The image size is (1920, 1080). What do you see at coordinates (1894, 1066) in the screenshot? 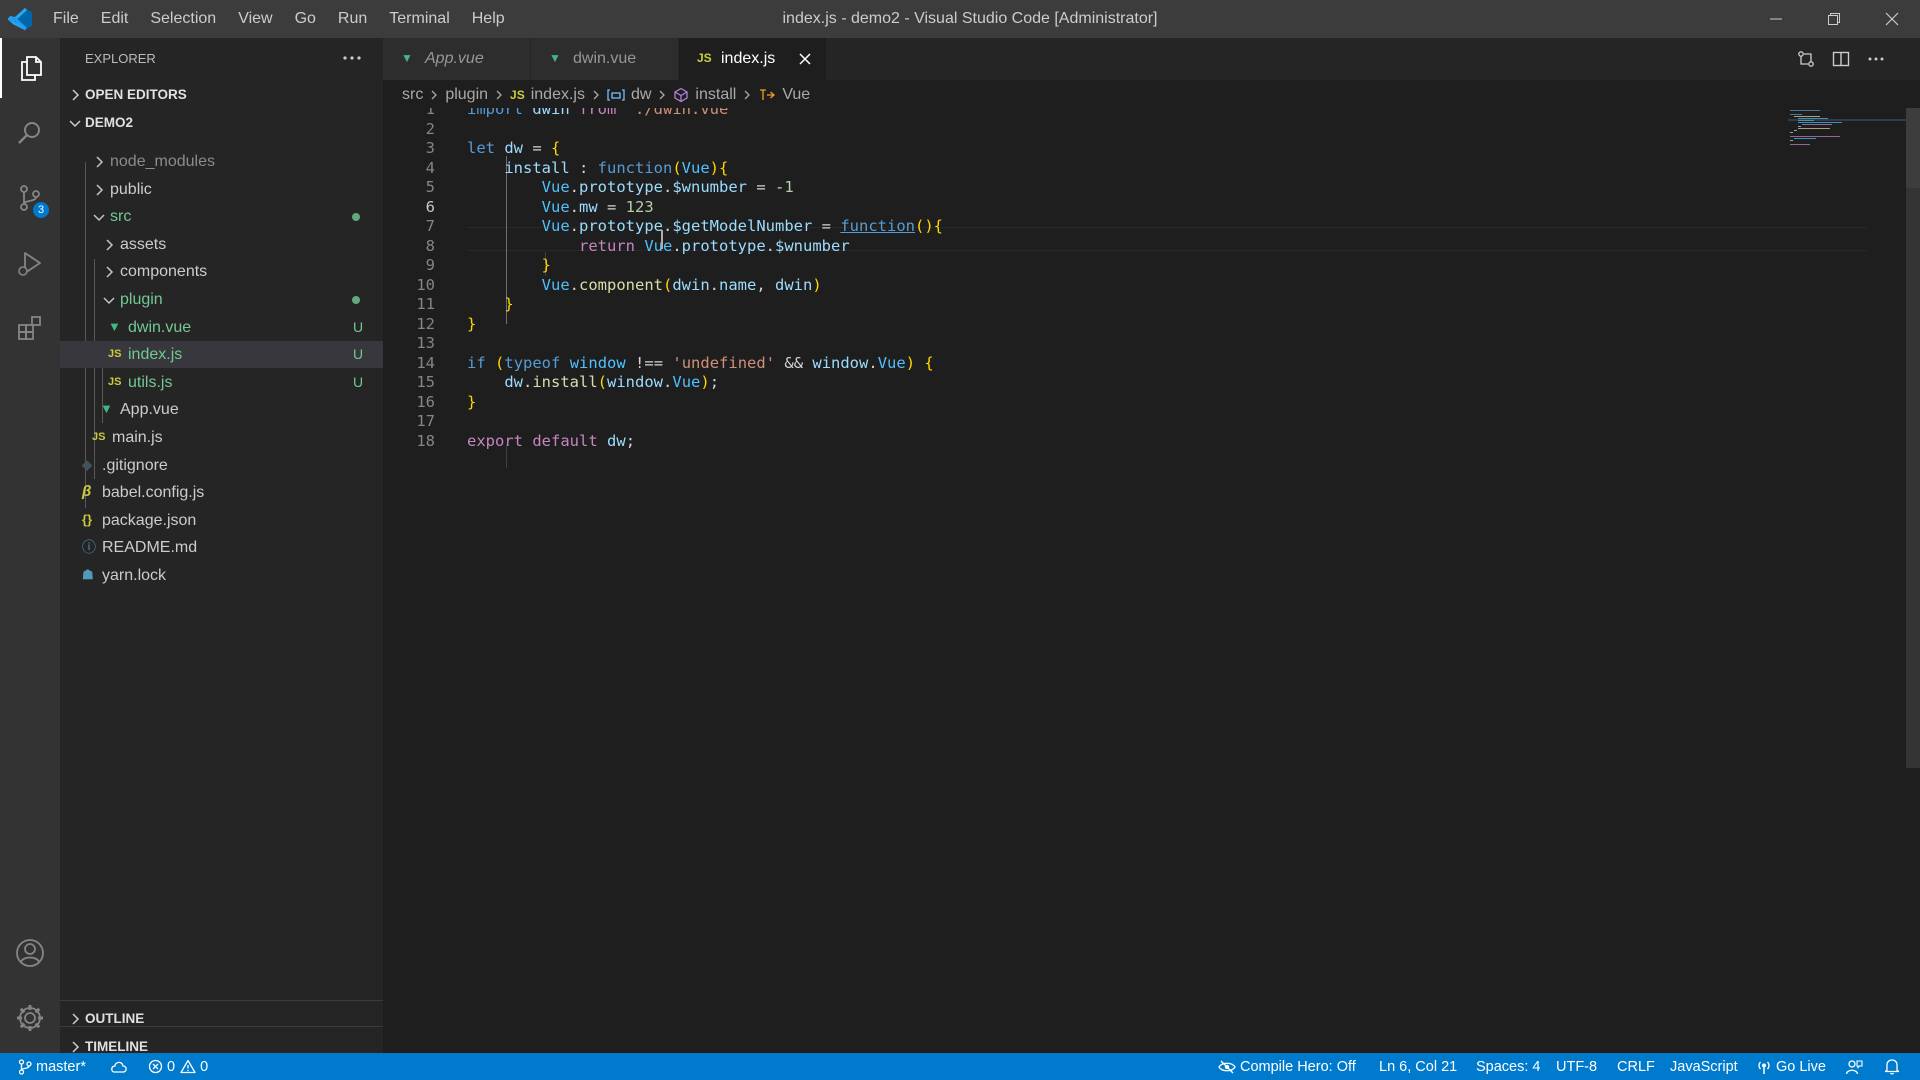
I see `notifications-button` at bounding box center [1894, 1066].